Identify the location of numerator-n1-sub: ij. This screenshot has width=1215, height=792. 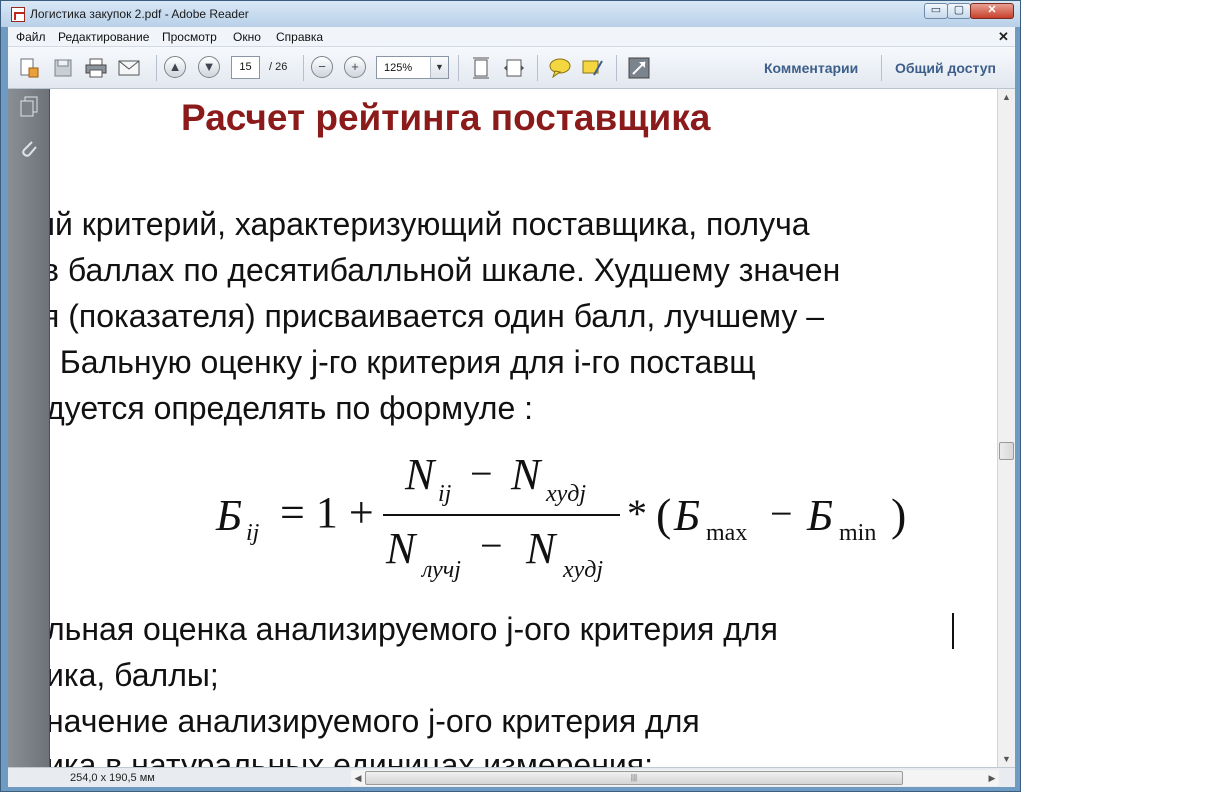
(445, 494).